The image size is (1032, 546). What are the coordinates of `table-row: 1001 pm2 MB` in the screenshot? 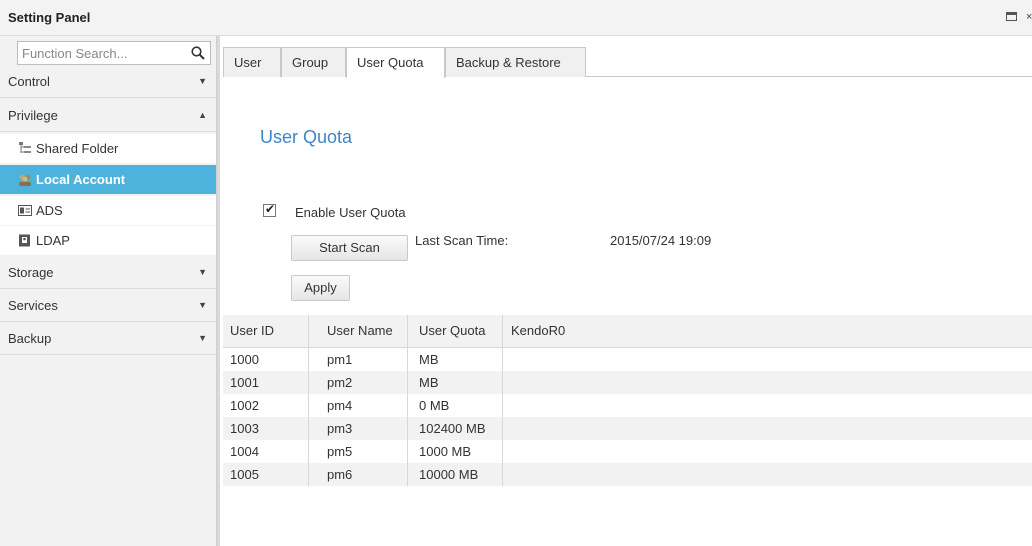 It's located at (627, 382).